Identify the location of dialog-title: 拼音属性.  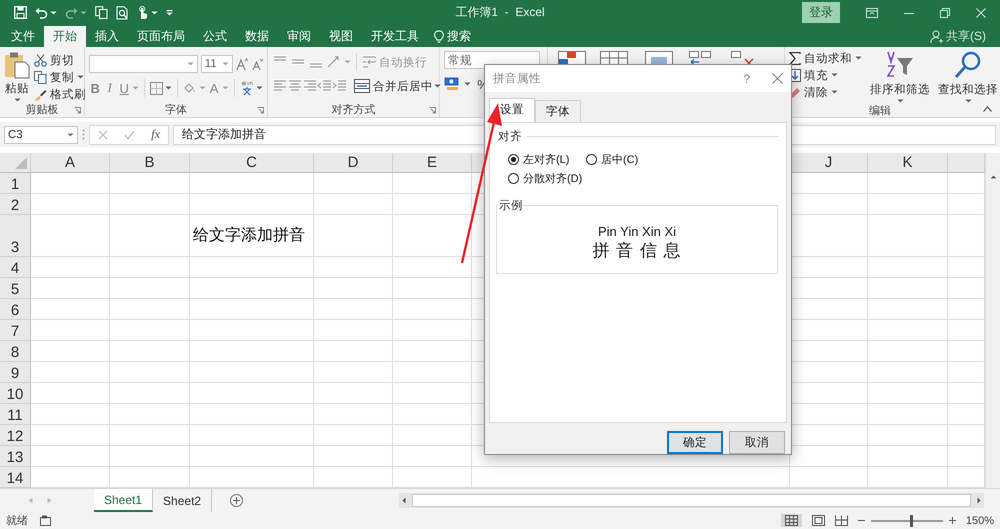
(517, 78).